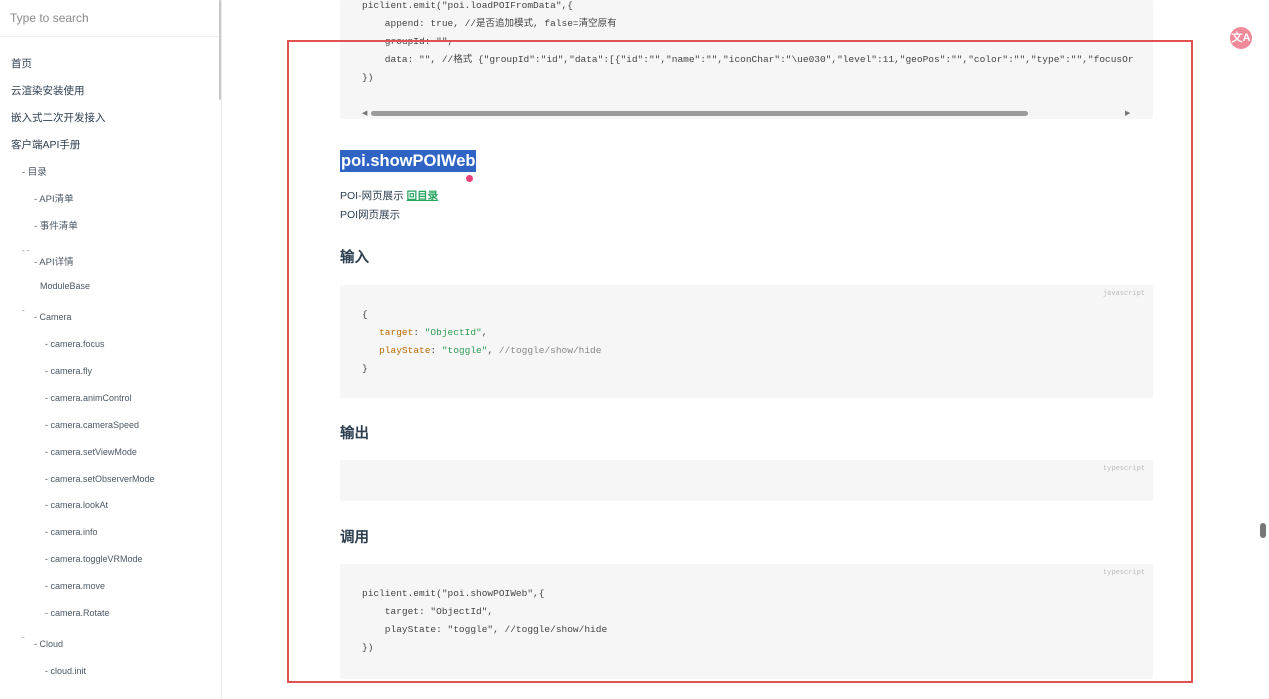 This screenshot has width=1269, height=699. Describe the element at coordinates (467, 5) in the screenshot. I see `code-line: piclient.emit("poi.loadPOIFromData",{` at that location.